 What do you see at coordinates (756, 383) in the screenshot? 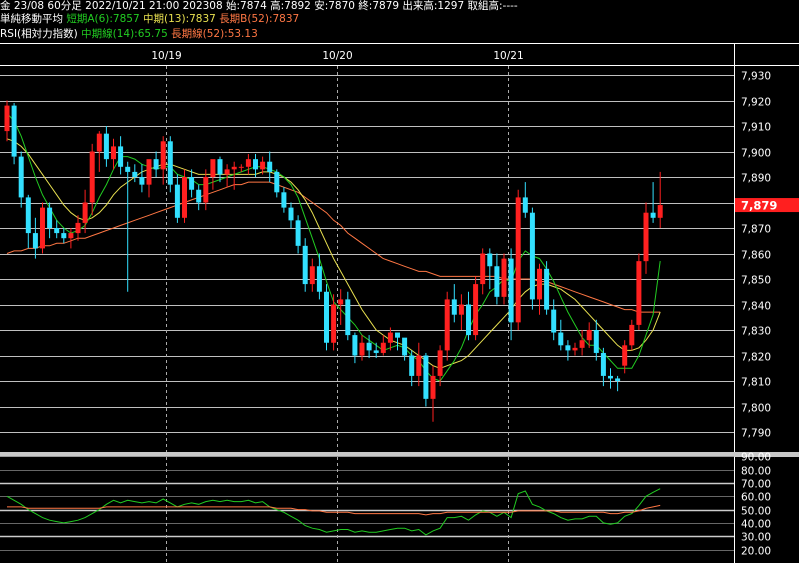
I see `price-tick-label: 7,810` at bounding box center [756, 383].